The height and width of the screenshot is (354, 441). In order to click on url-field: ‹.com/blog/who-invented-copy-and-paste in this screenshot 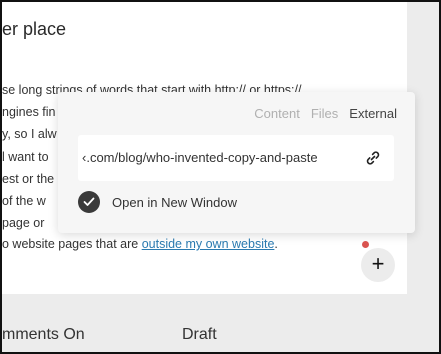, I will do `click(236, 158)`.